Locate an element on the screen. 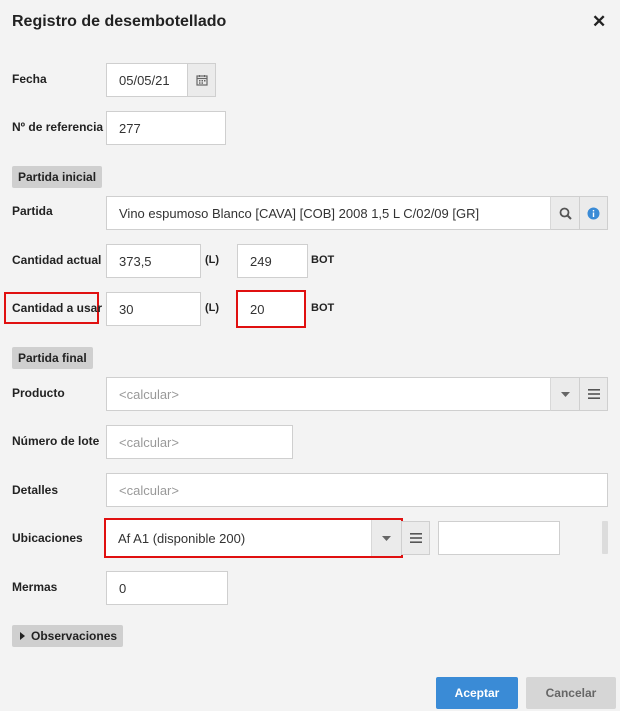 The width and height of the screenshot is (620, 711). producto-dropdown-button is located at coordinates (564, 394).